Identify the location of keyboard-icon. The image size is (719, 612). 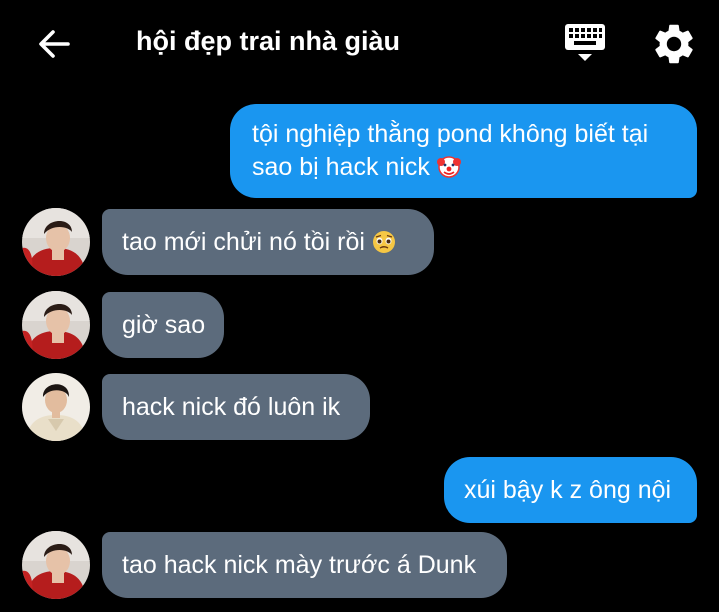
(585, 42).